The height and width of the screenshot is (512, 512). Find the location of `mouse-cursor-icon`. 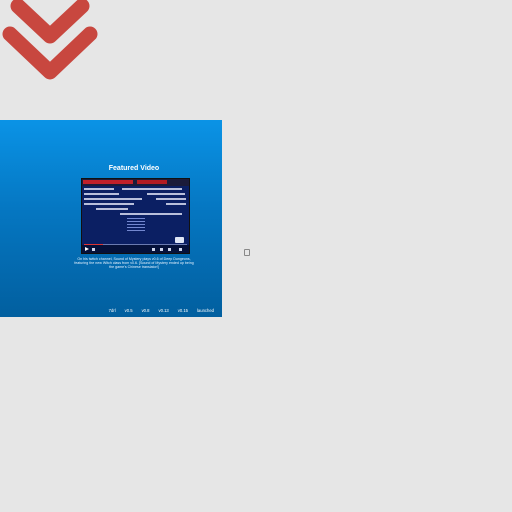

mouse-cursor-icon is located at coordinates (247, 252).